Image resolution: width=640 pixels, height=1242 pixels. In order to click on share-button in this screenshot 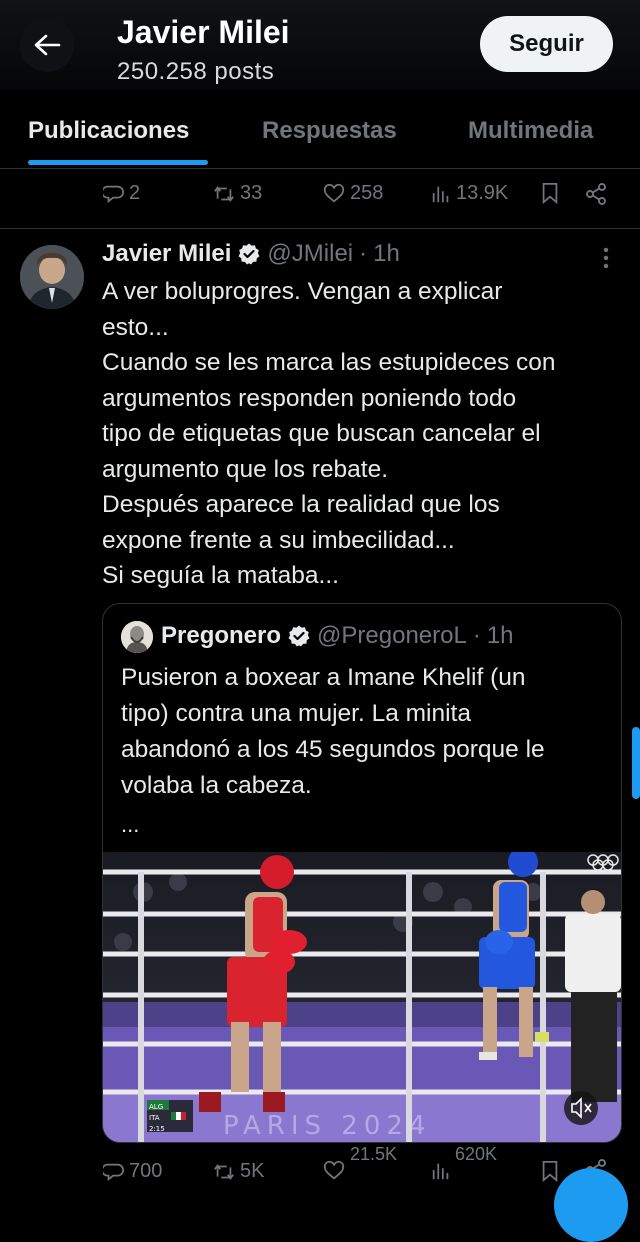, I will do `click(596, 194)`.